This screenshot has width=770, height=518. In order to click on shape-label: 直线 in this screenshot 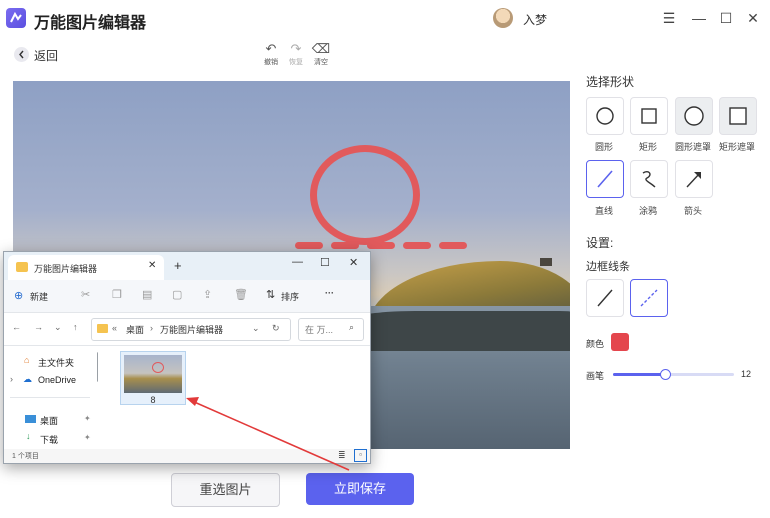, I will do `click(603, 211)`.